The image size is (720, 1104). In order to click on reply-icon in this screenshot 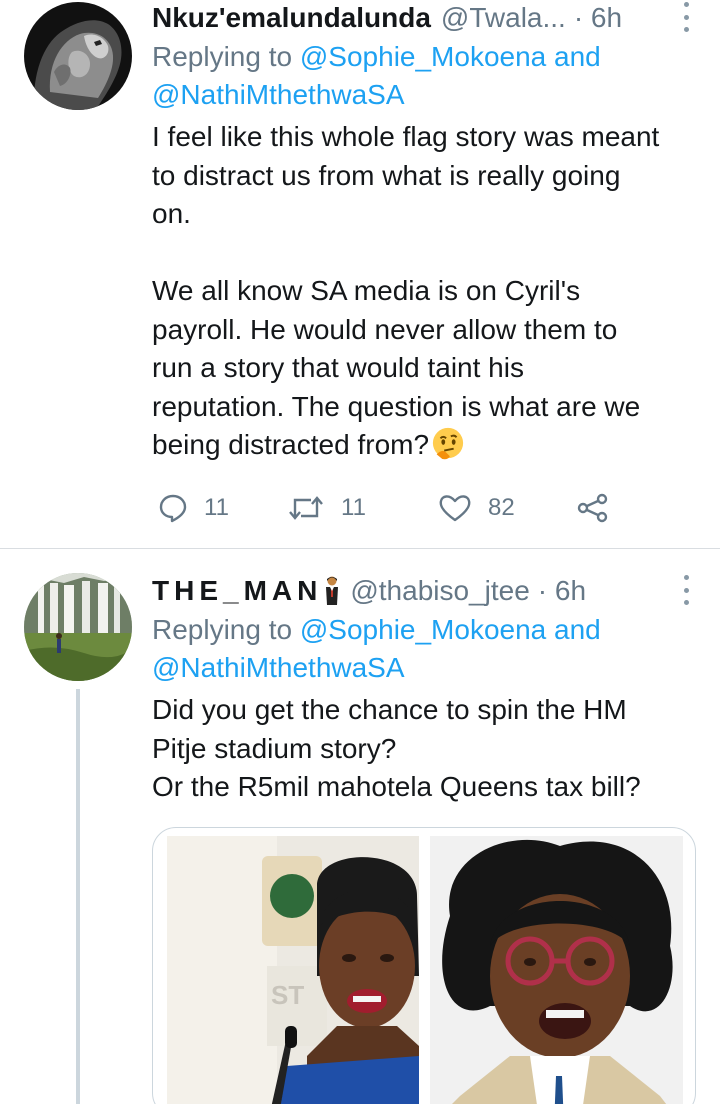, I will do `click(173, 508)`.